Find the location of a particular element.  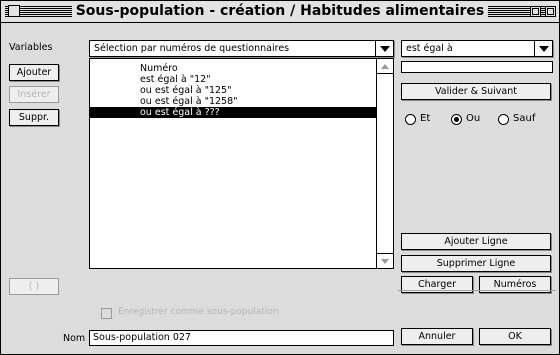

list-item: ou est égal à "125" is located at coordinates (233, 90).